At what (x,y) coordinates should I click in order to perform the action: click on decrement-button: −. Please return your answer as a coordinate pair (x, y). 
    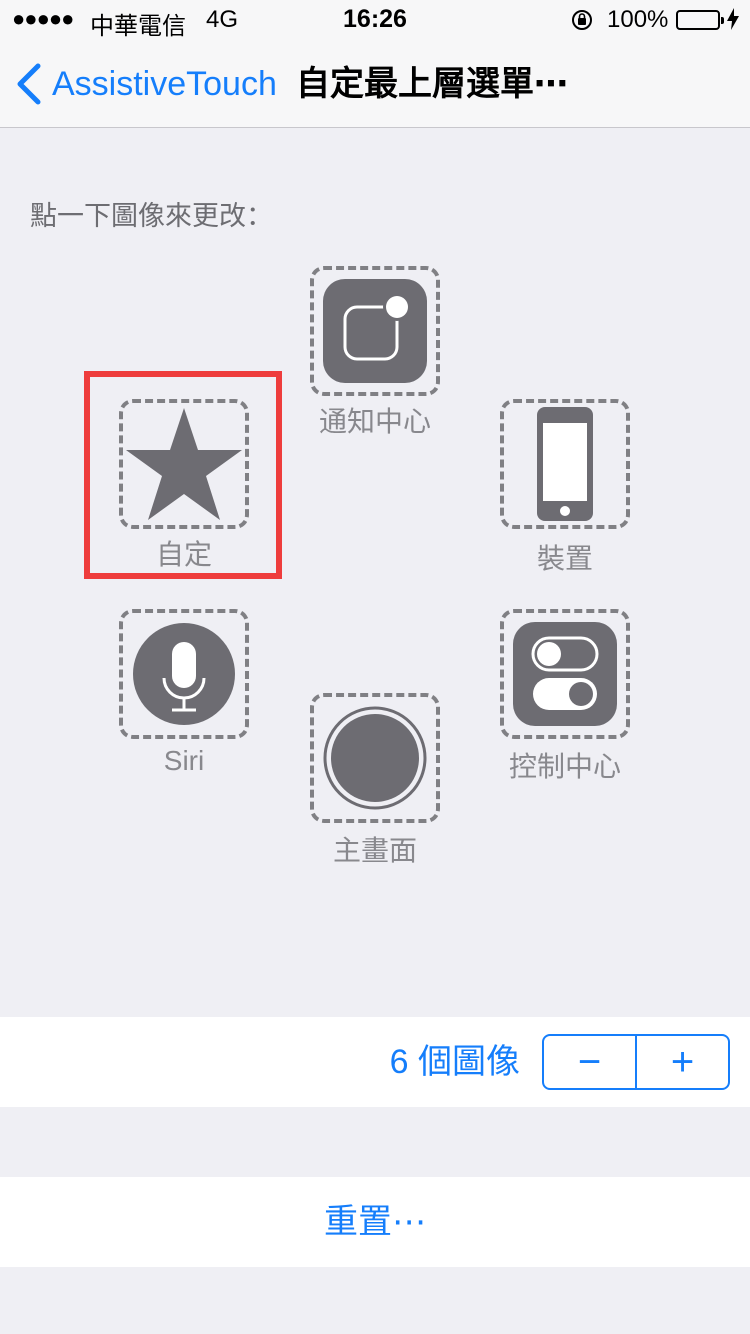
    Looking at the image, I should click on (589, 1062).